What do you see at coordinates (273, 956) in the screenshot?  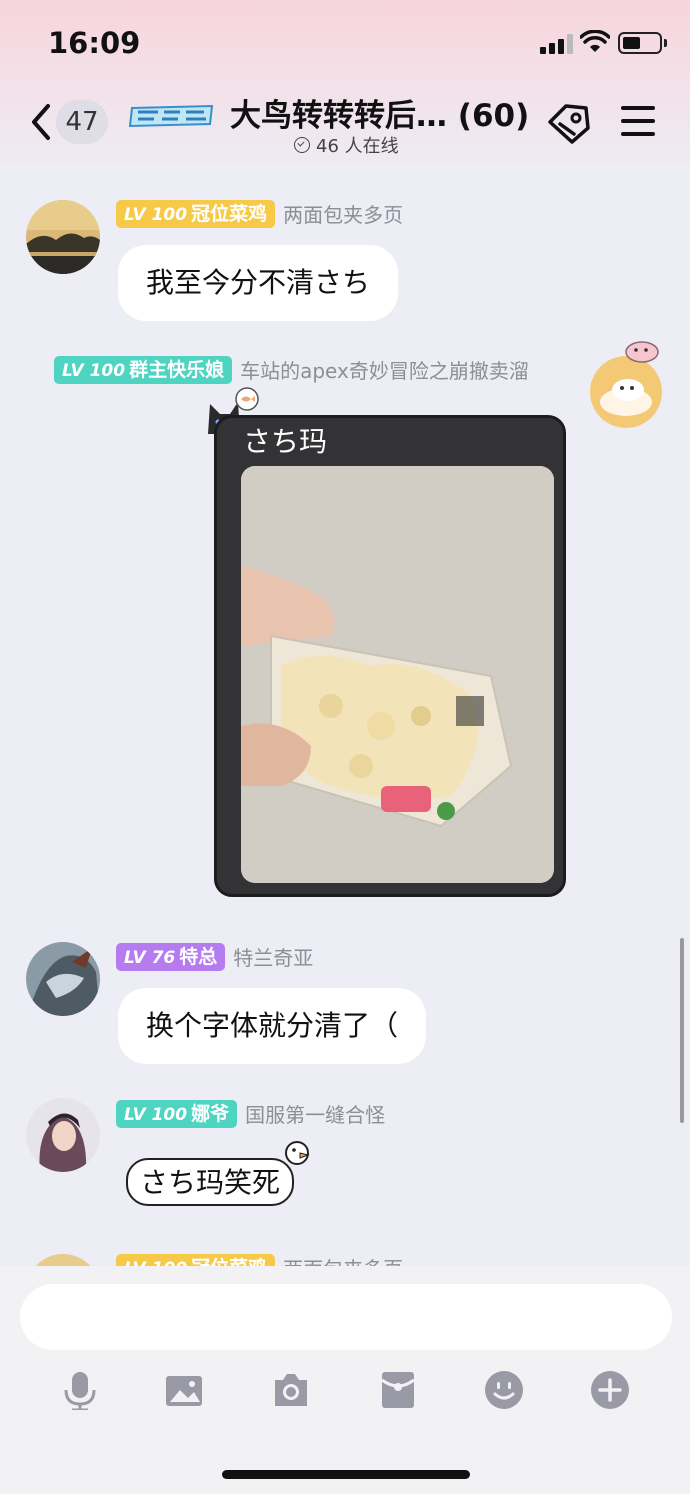 I see `nickname: 特兰奇亚` at bounding box center [273, 956].